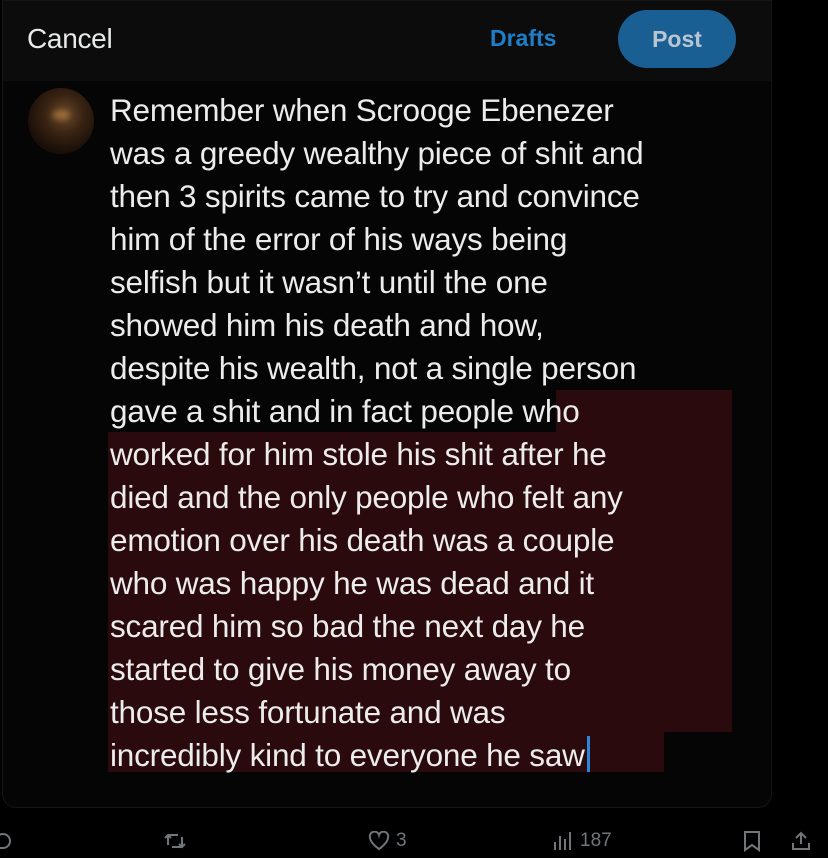 The height and width of the screenshot is (858, 828). I want to click on like-button: 3, so click(387, 841).